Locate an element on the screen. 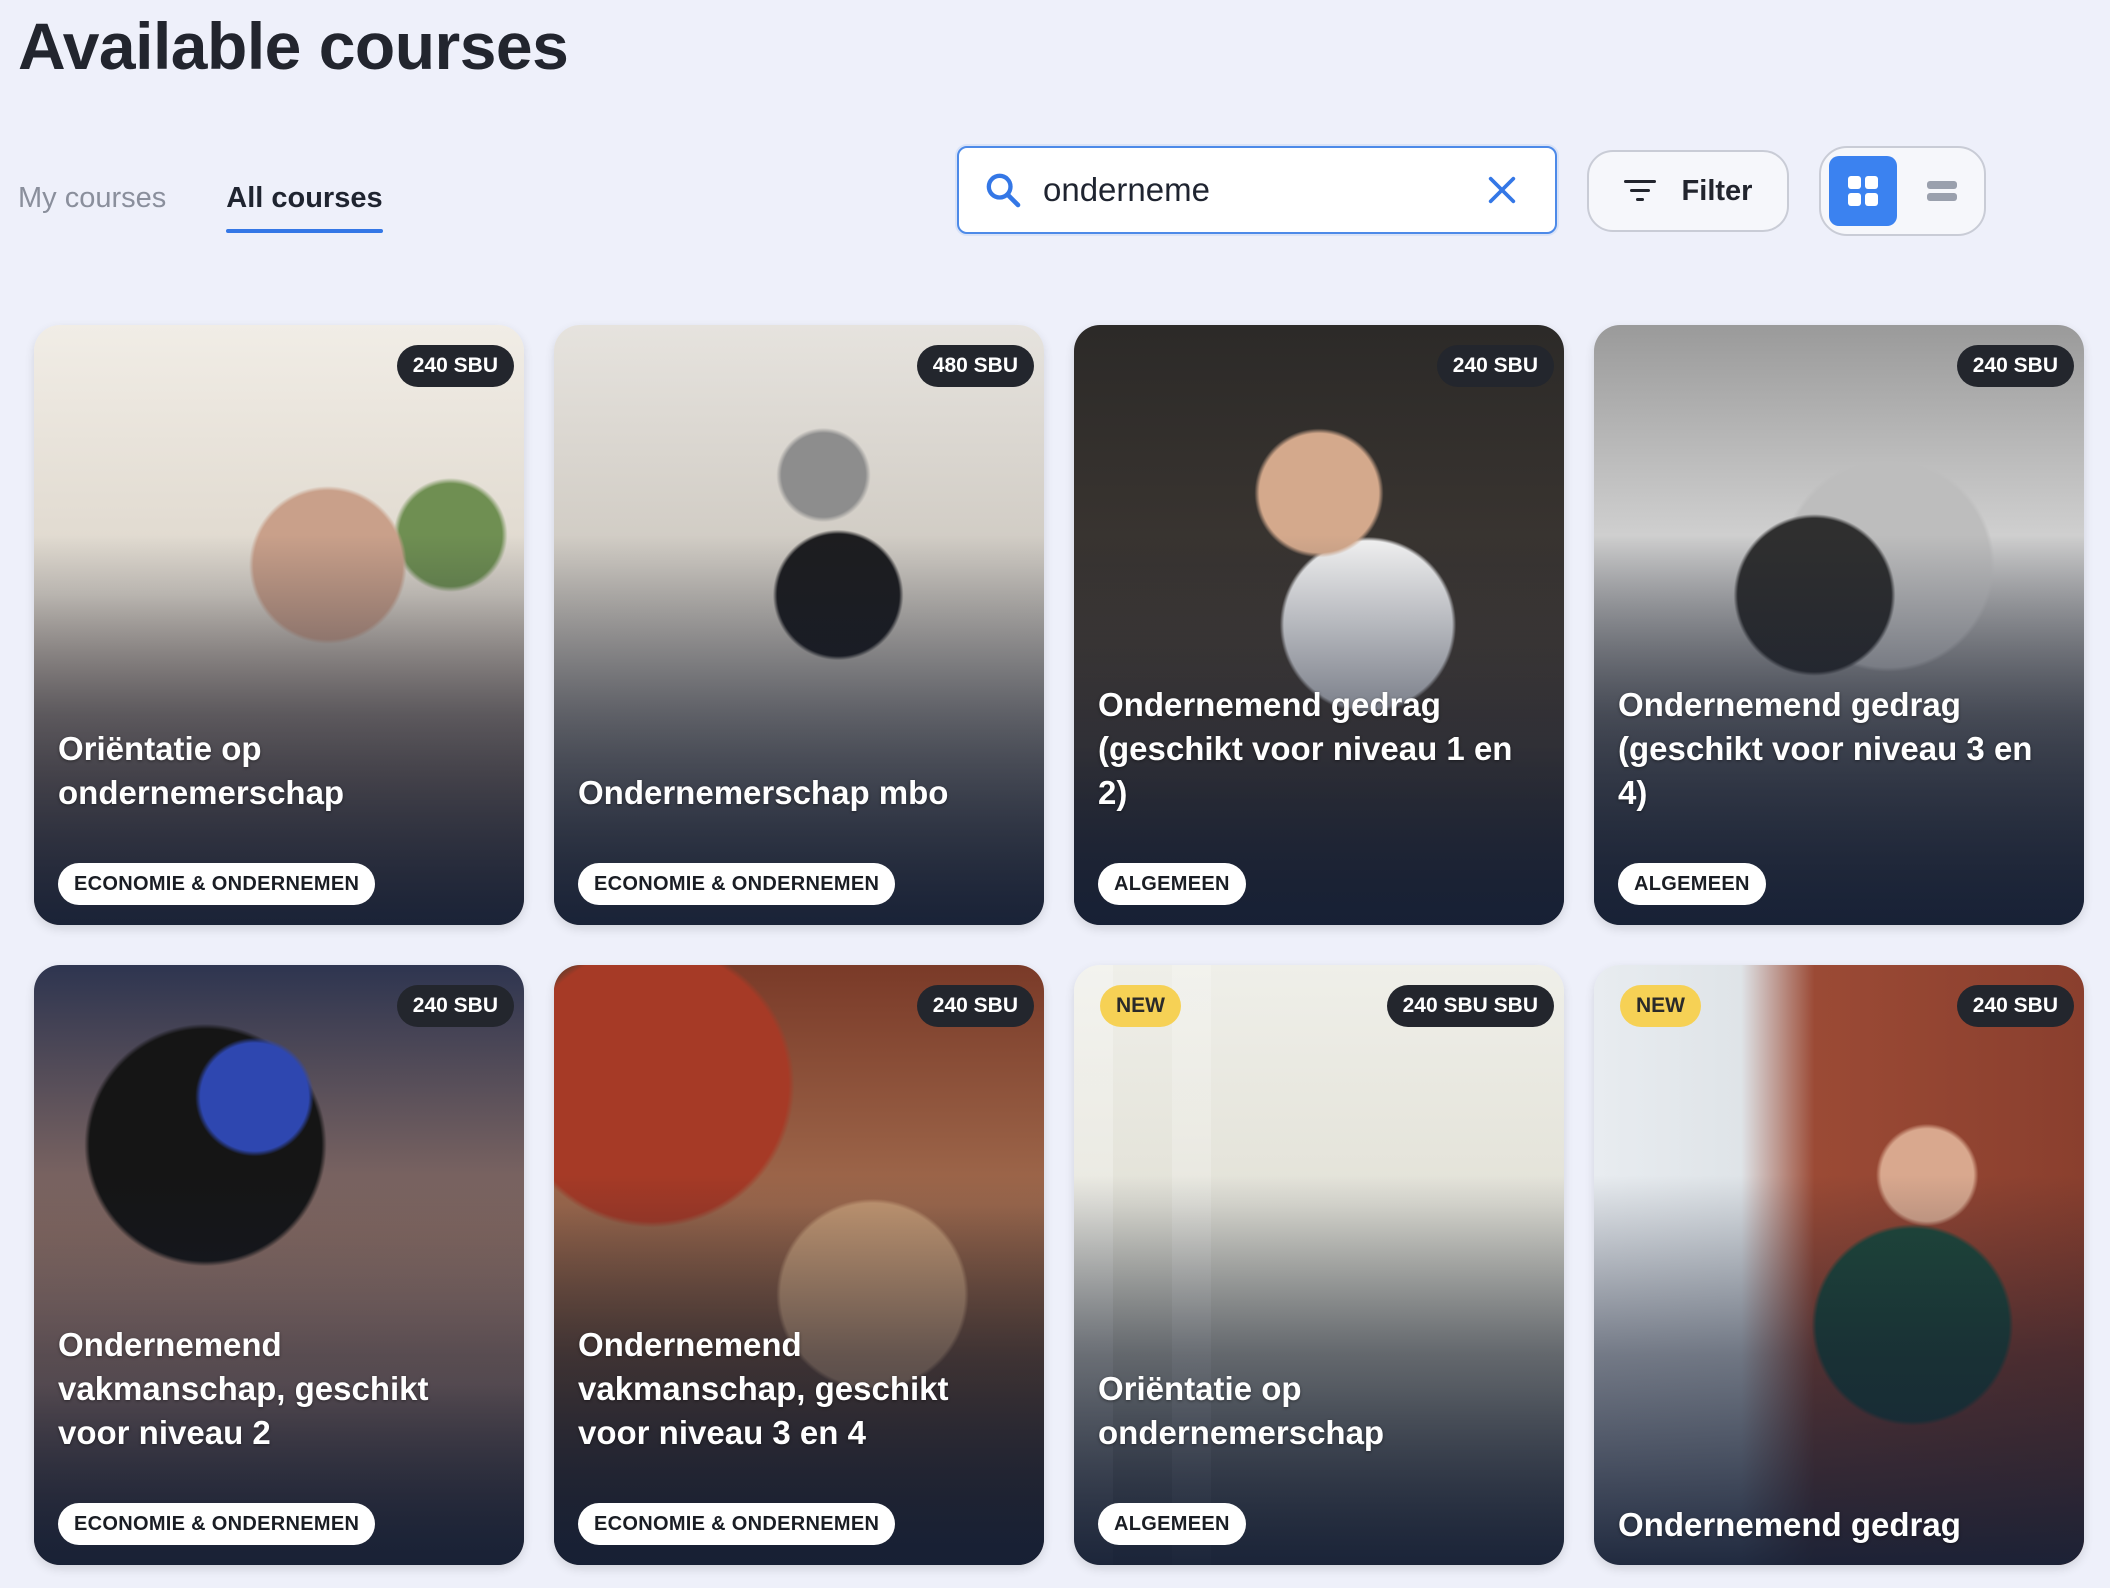  filter-button: Filter is located at coordinates (1688, 191).